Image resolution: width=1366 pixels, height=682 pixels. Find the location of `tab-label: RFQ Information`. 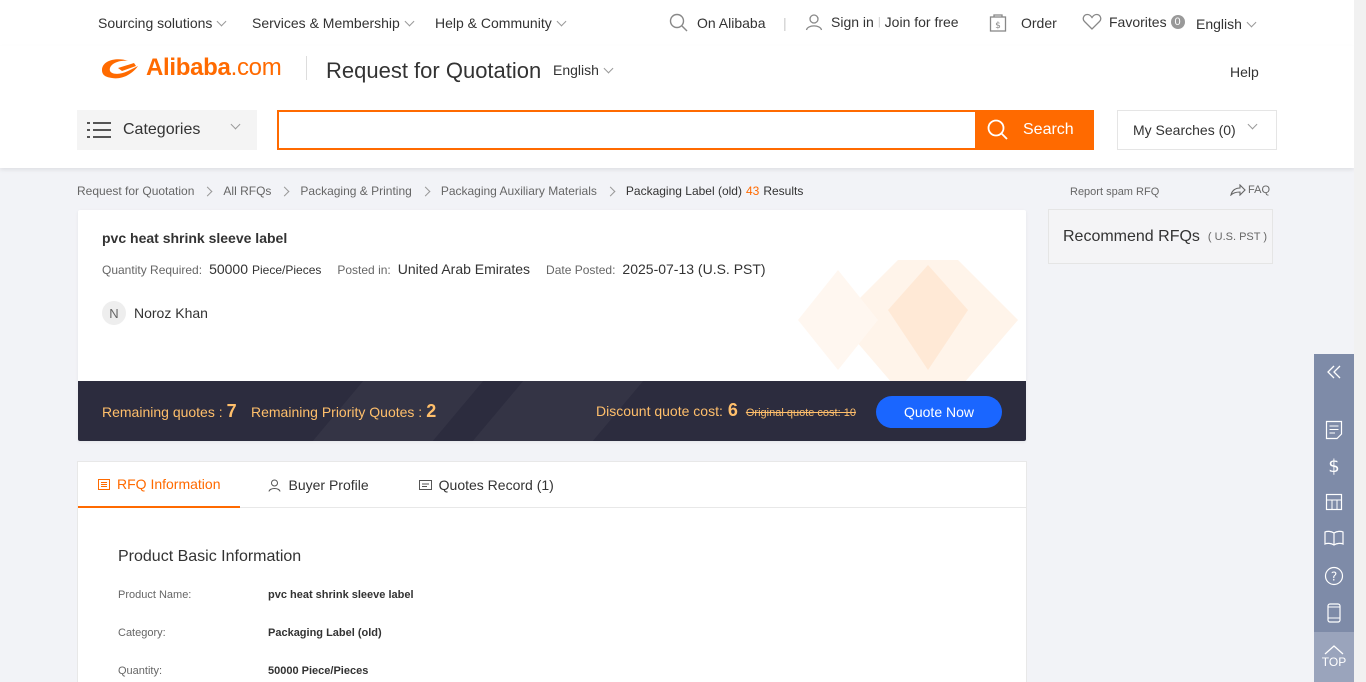

tab-label: RFQ Information is located at coordinates (169, 484).